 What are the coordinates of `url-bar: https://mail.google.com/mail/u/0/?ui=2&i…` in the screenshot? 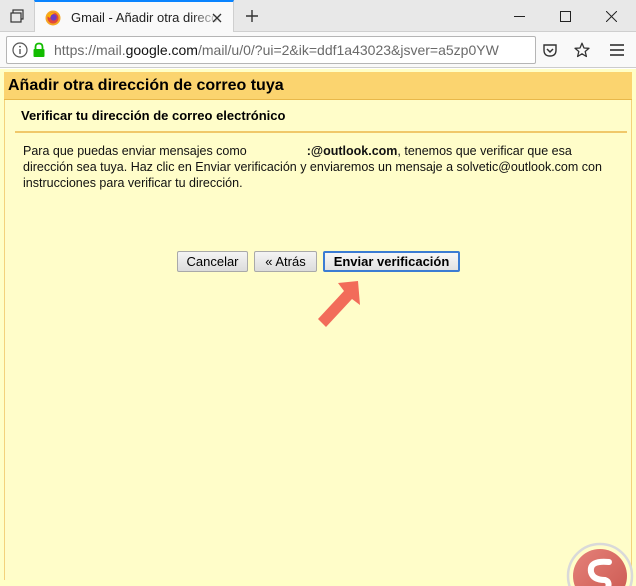 It's located at (271, 50).